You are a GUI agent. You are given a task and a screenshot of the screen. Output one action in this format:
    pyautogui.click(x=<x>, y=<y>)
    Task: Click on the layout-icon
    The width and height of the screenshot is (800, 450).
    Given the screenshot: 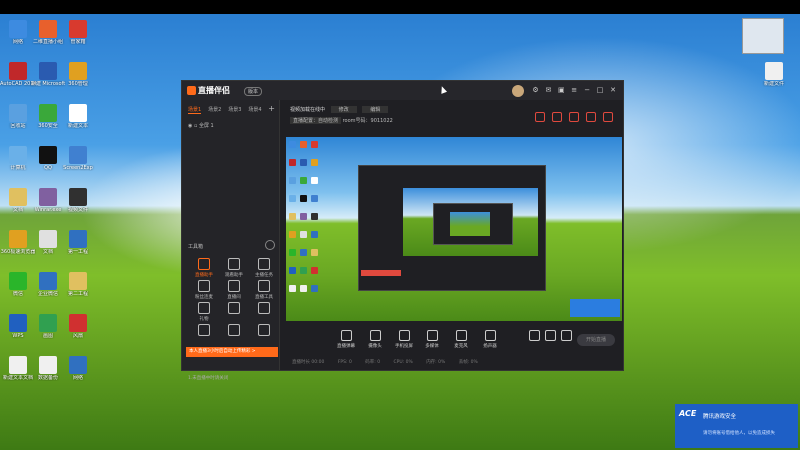 What is the action you would take?
    pyautogui.click(x=574, y=117)
    